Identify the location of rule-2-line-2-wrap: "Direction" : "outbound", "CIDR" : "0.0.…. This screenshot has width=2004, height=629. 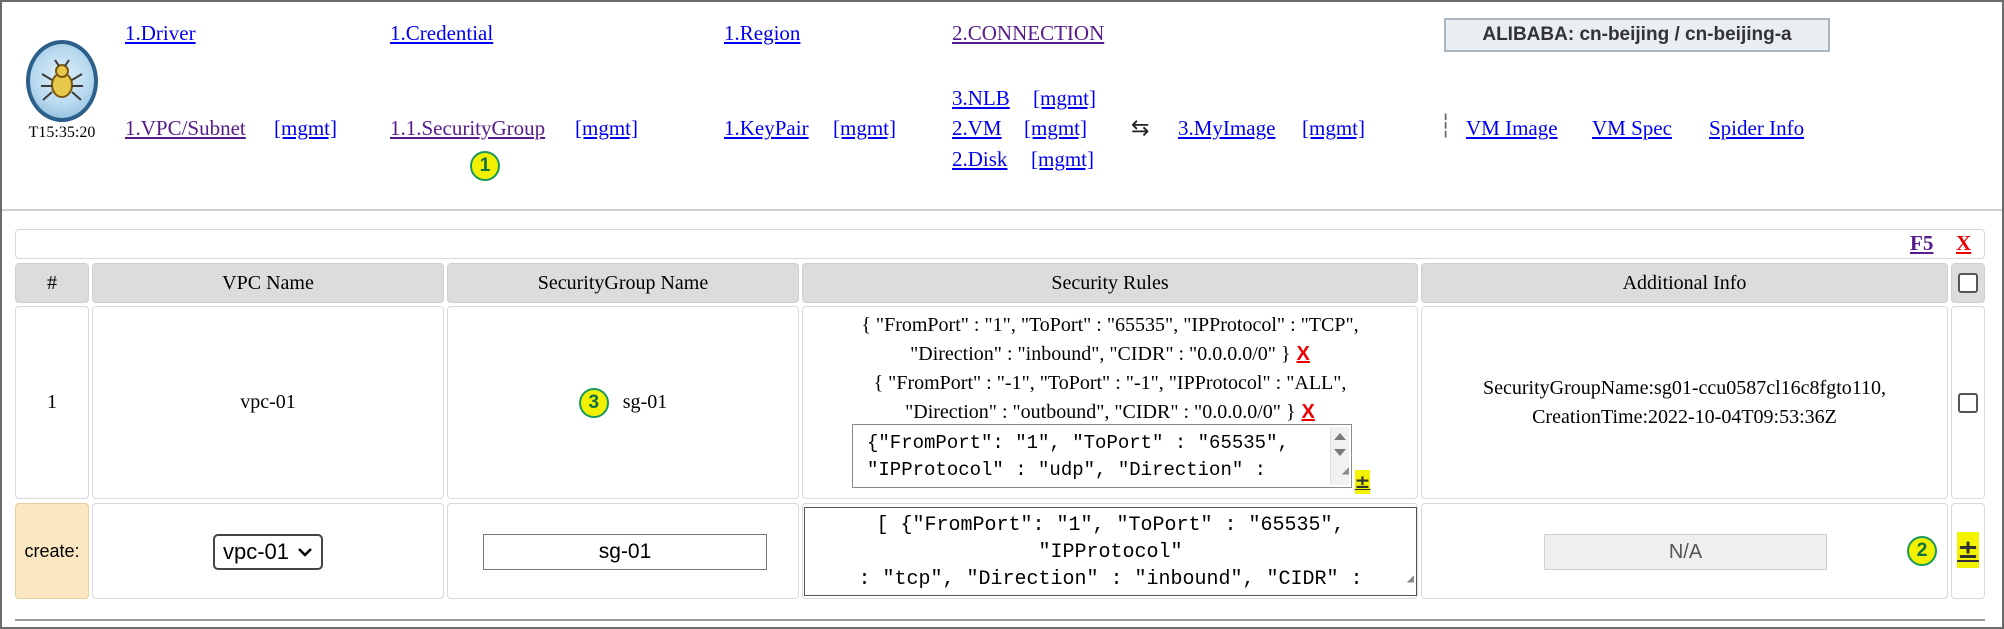
(1110, 412).